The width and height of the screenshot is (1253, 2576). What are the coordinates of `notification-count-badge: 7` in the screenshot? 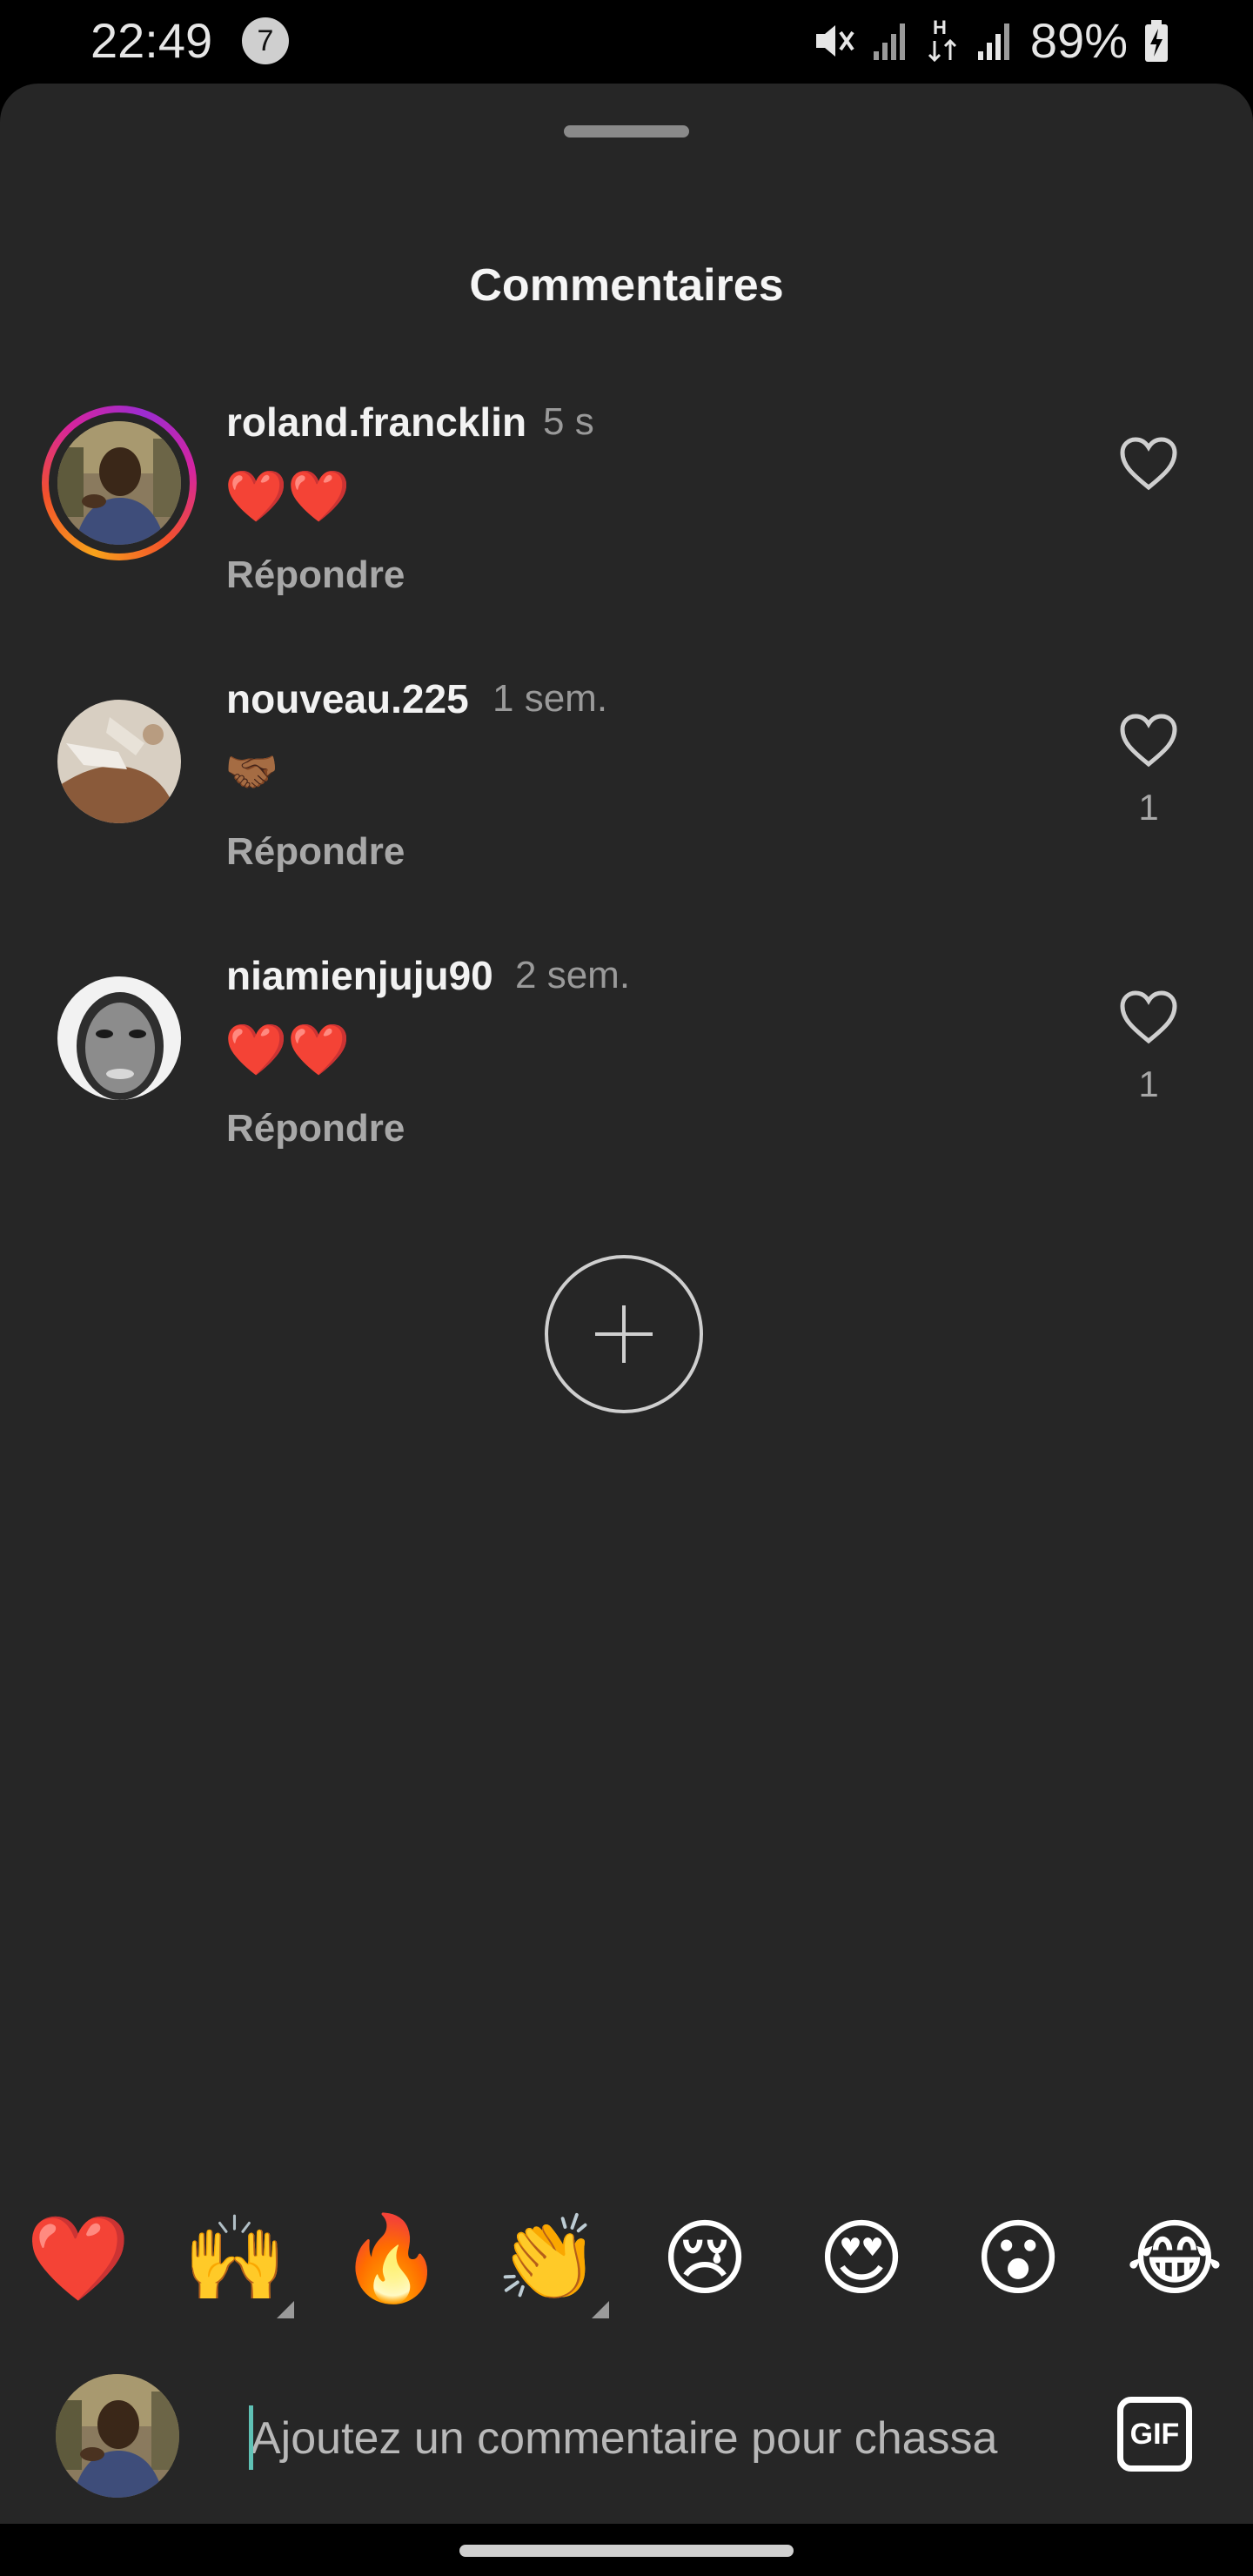 It's located at (265, 40).